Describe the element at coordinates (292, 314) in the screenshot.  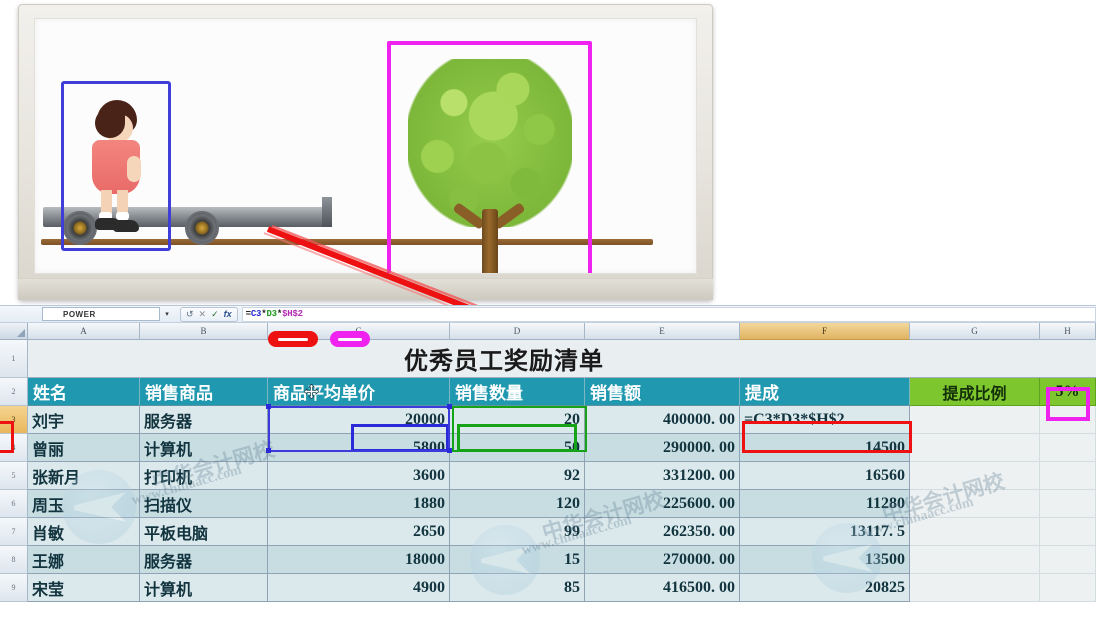
I see `formula-token-h2: $H$2` at that location.